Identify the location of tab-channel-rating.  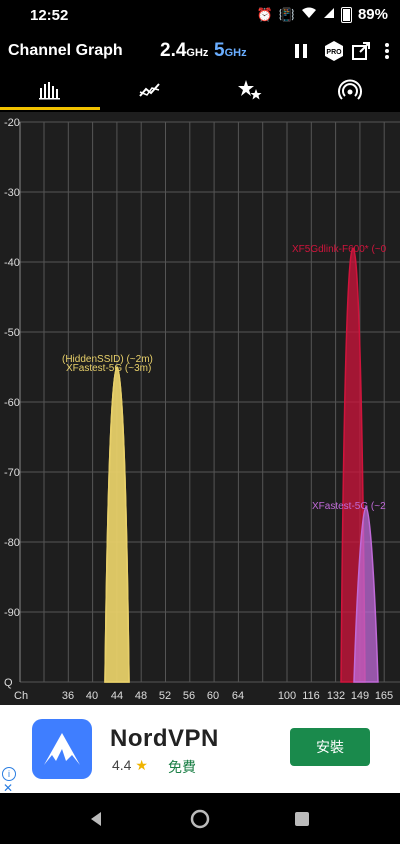
(250, 90).